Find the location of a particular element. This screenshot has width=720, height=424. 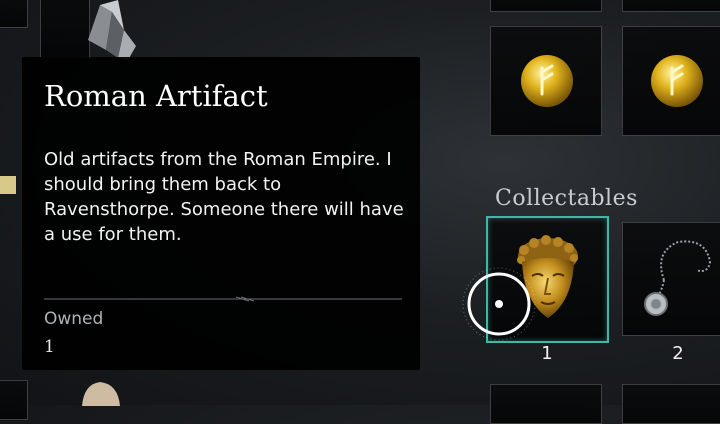

crystal-item-icon is located at coordinates (108, 31).